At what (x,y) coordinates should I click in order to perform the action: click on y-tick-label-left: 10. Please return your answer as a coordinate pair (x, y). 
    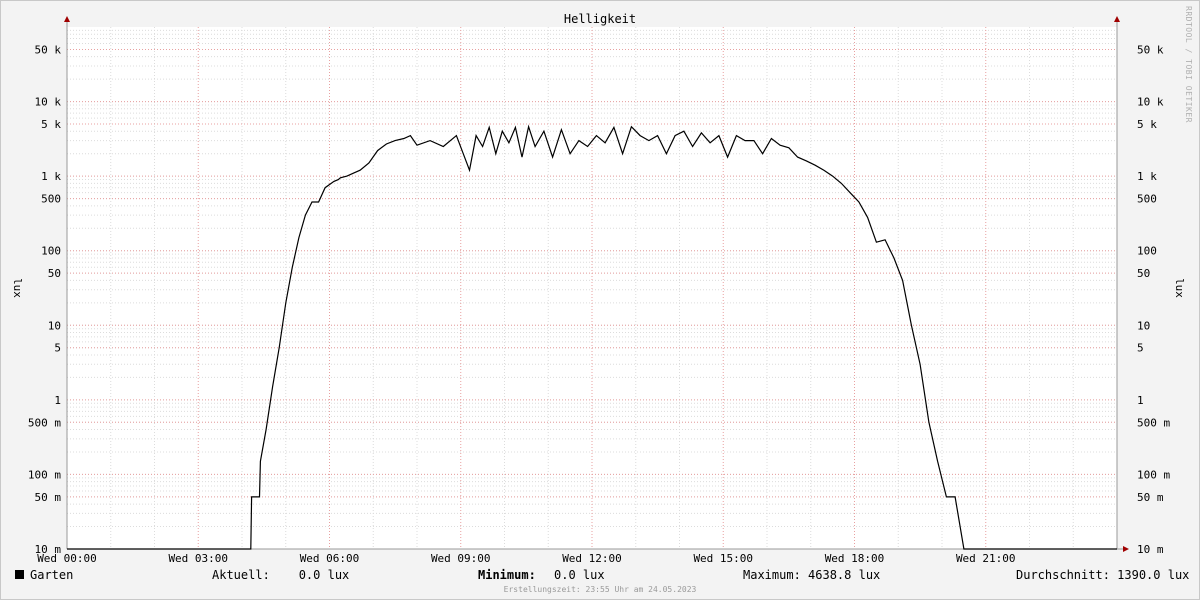
    Looking at the image, I should click on (54, 325).